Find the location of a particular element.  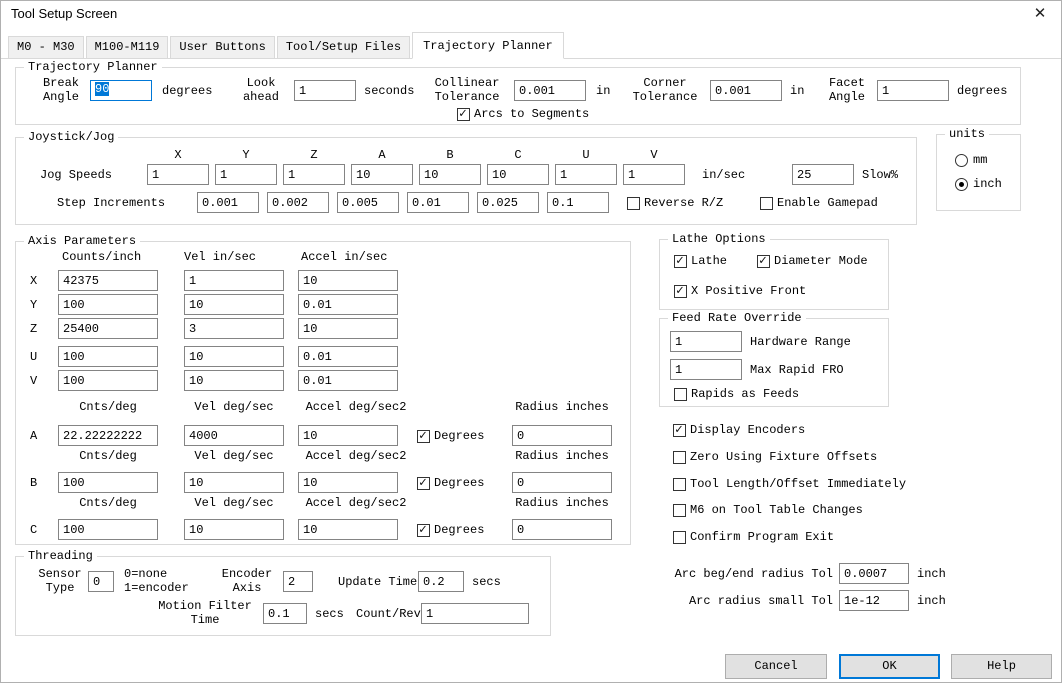

ok-button: OK is located at coordinates (889, 666).